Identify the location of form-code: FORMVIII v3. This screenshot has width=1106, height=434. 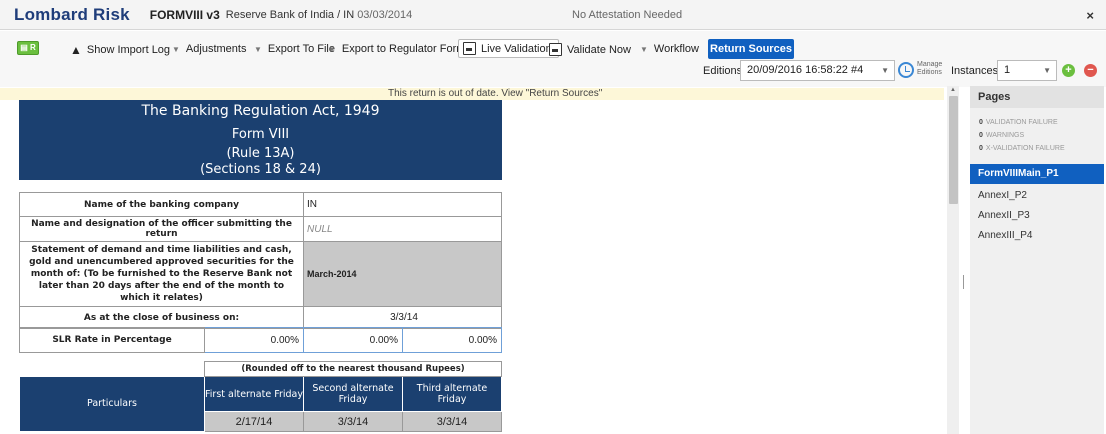
(184, 14).